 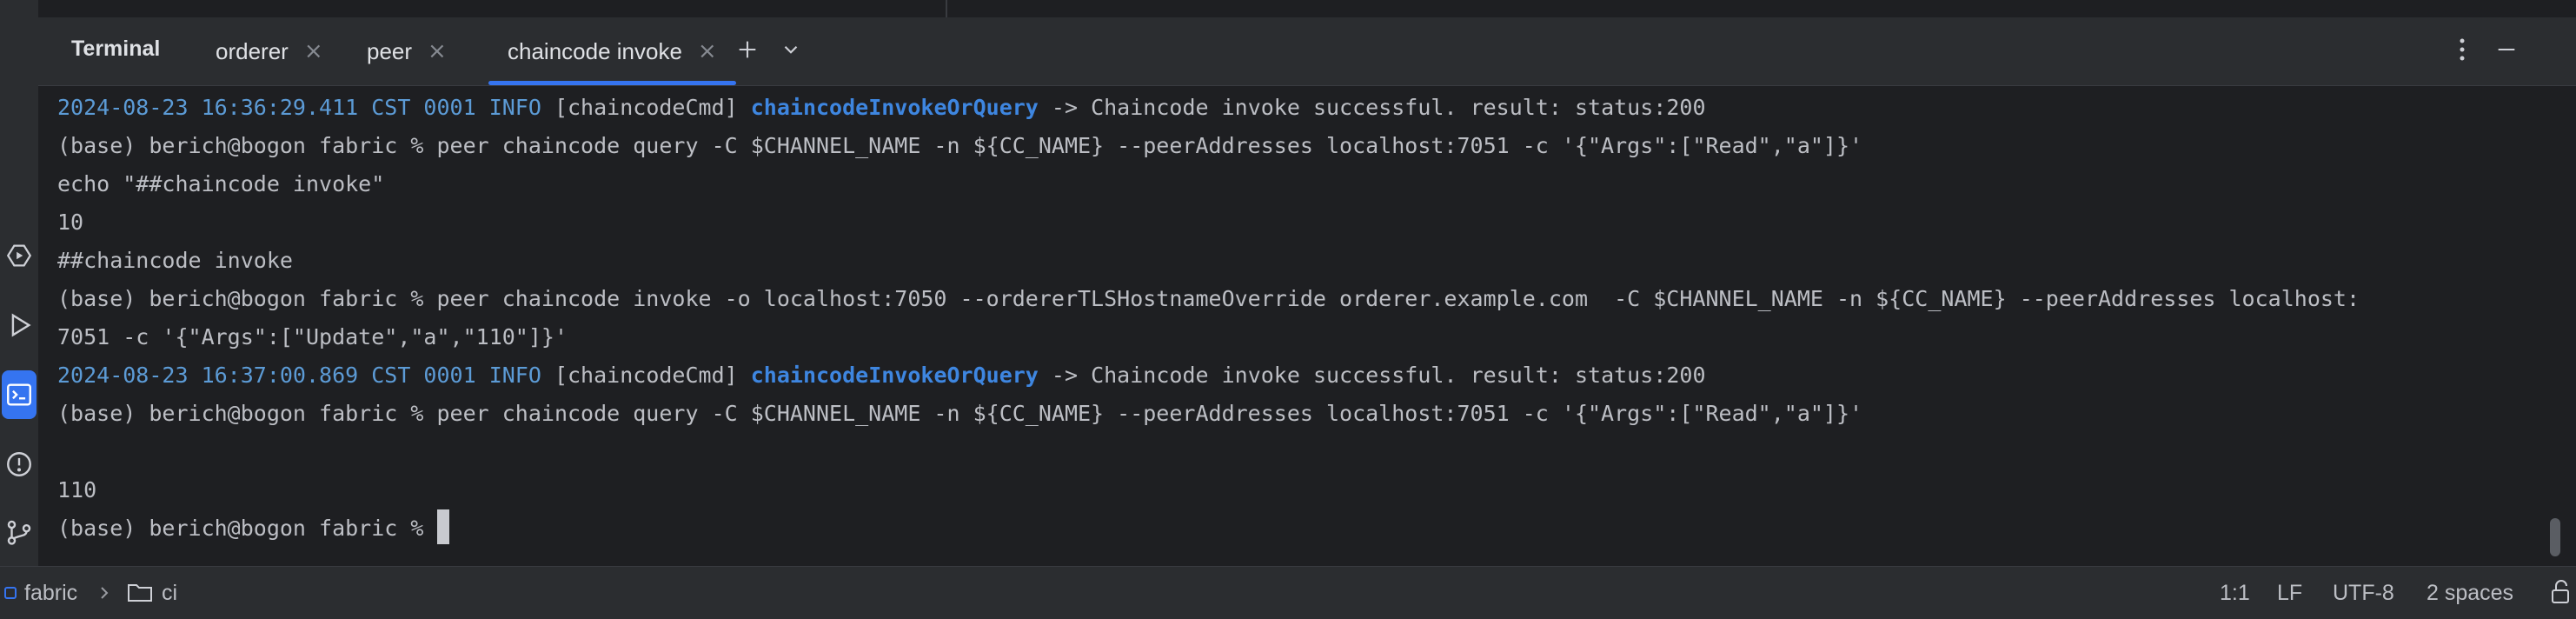 What do you see at coordinates (2561, 592) in the screenshot?
I see `lock-icon` at bounding box center [2561, 592].